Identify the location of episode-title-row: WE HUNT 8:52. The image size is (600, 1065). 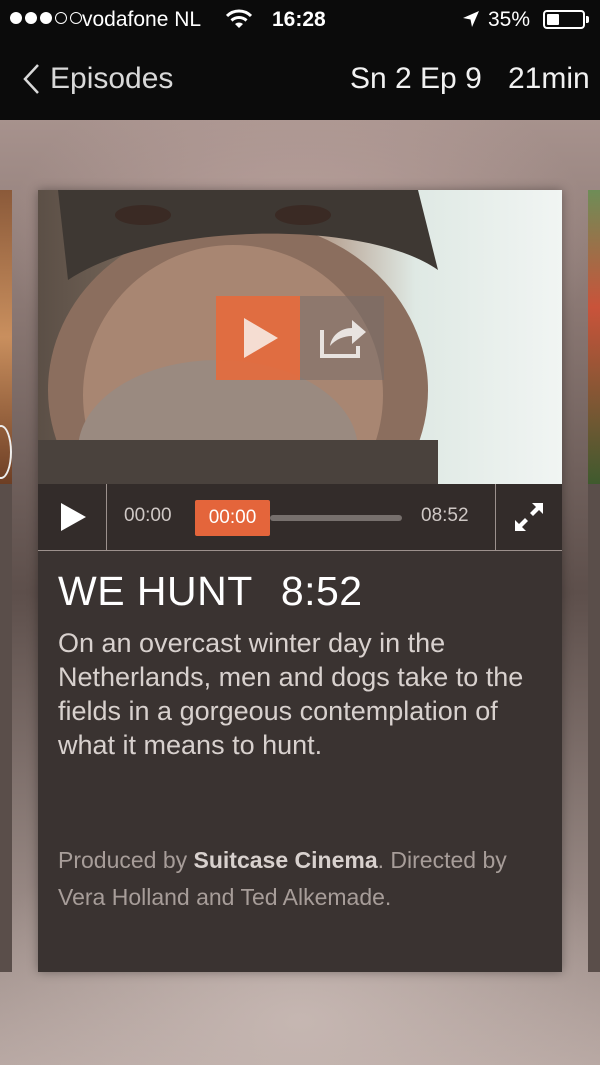
(210, 591).